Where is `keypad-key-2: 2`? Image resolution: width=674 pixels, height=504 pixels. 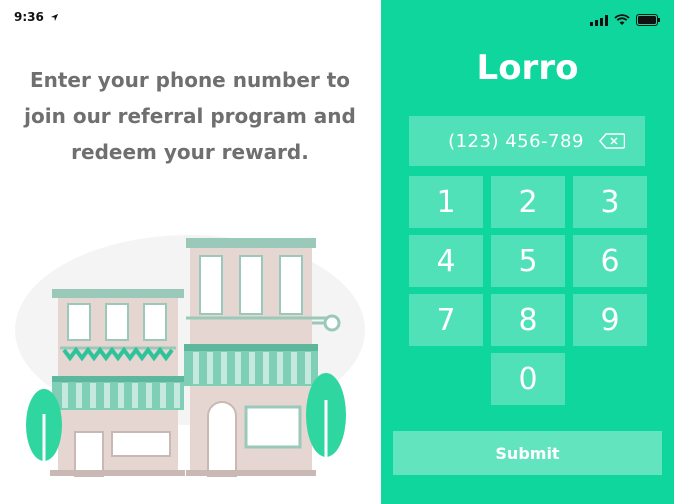 keypad-key-2: 2 is located at coordinates (528, 202).